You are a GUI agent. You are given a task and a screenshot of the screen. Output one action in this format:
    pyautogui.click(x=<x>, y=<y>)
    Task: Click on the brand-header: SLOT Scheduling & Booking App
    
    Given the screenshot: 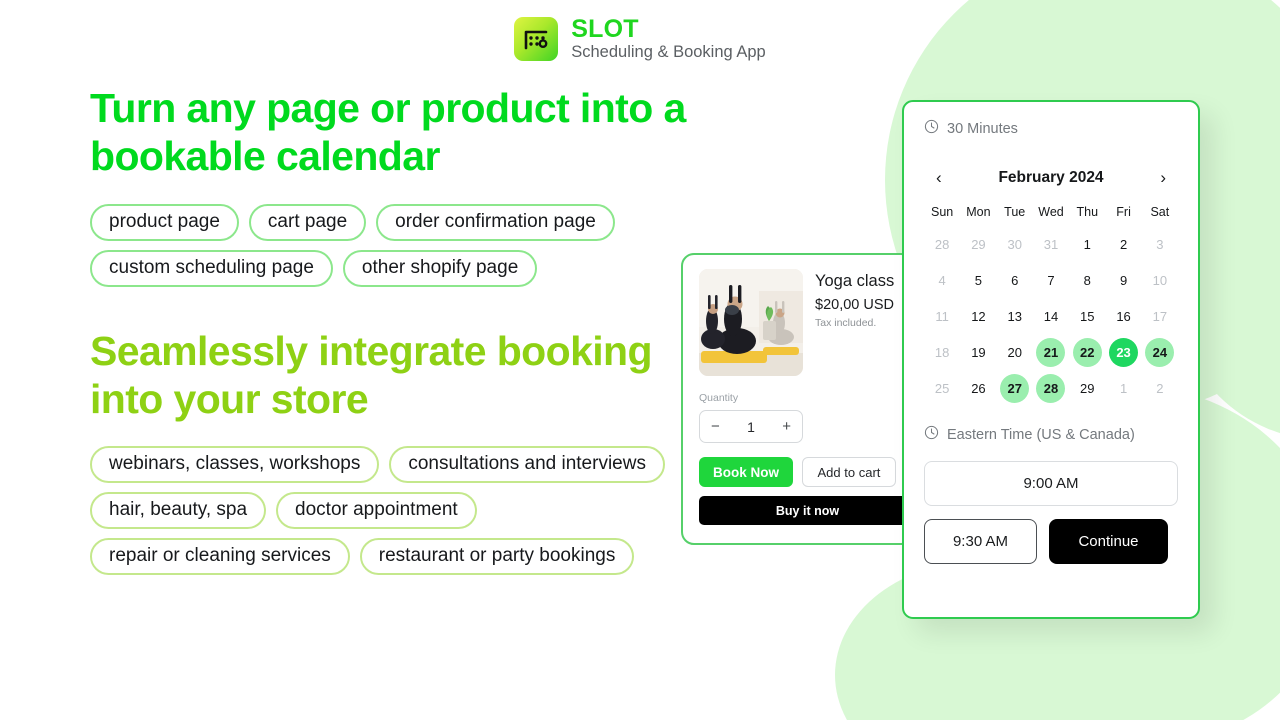 What is the action you would take?
    pyautogui.click(x=640, y=39)
    